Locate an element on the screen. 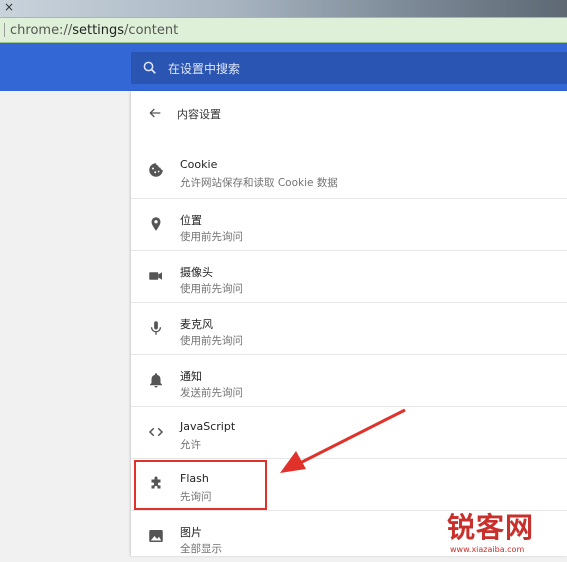 The height and width of the screenshot is (562, 567). arrow-left-icon is located at coordinates (155, 113).